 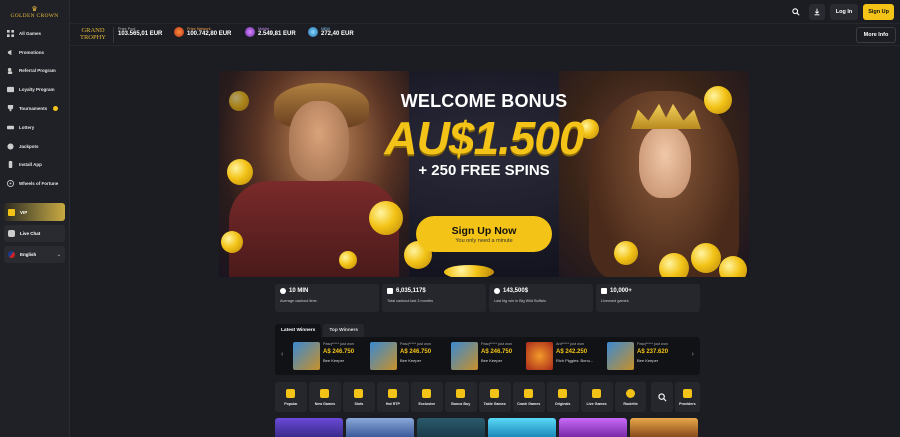 What do you see at coordinates (461, 393) in the screenshot?
I see `bag-icon` at bounding box center [461, 393].